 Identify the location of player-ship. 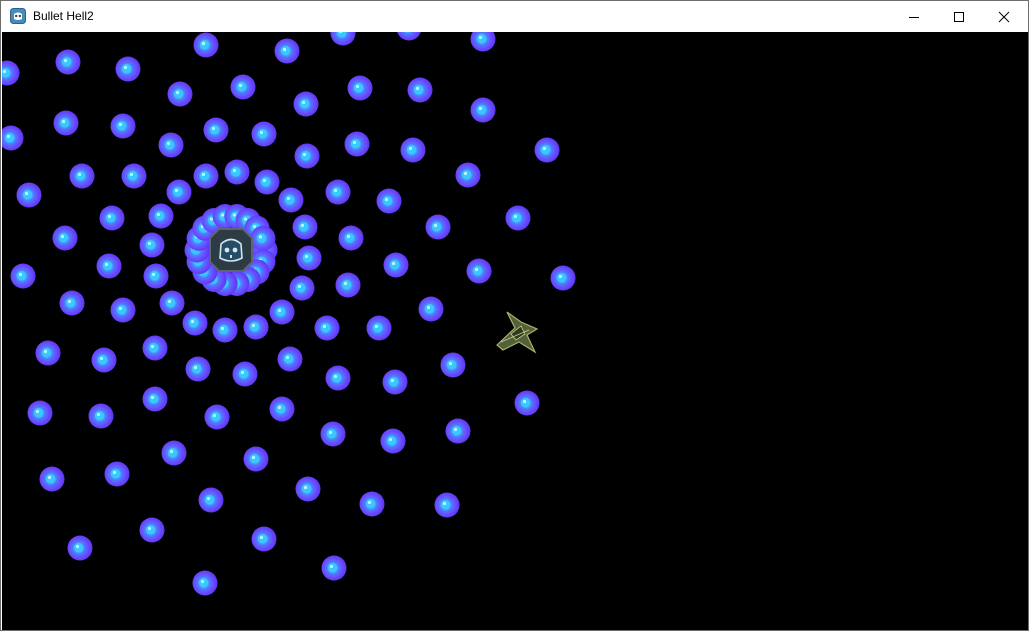
(517, 332).